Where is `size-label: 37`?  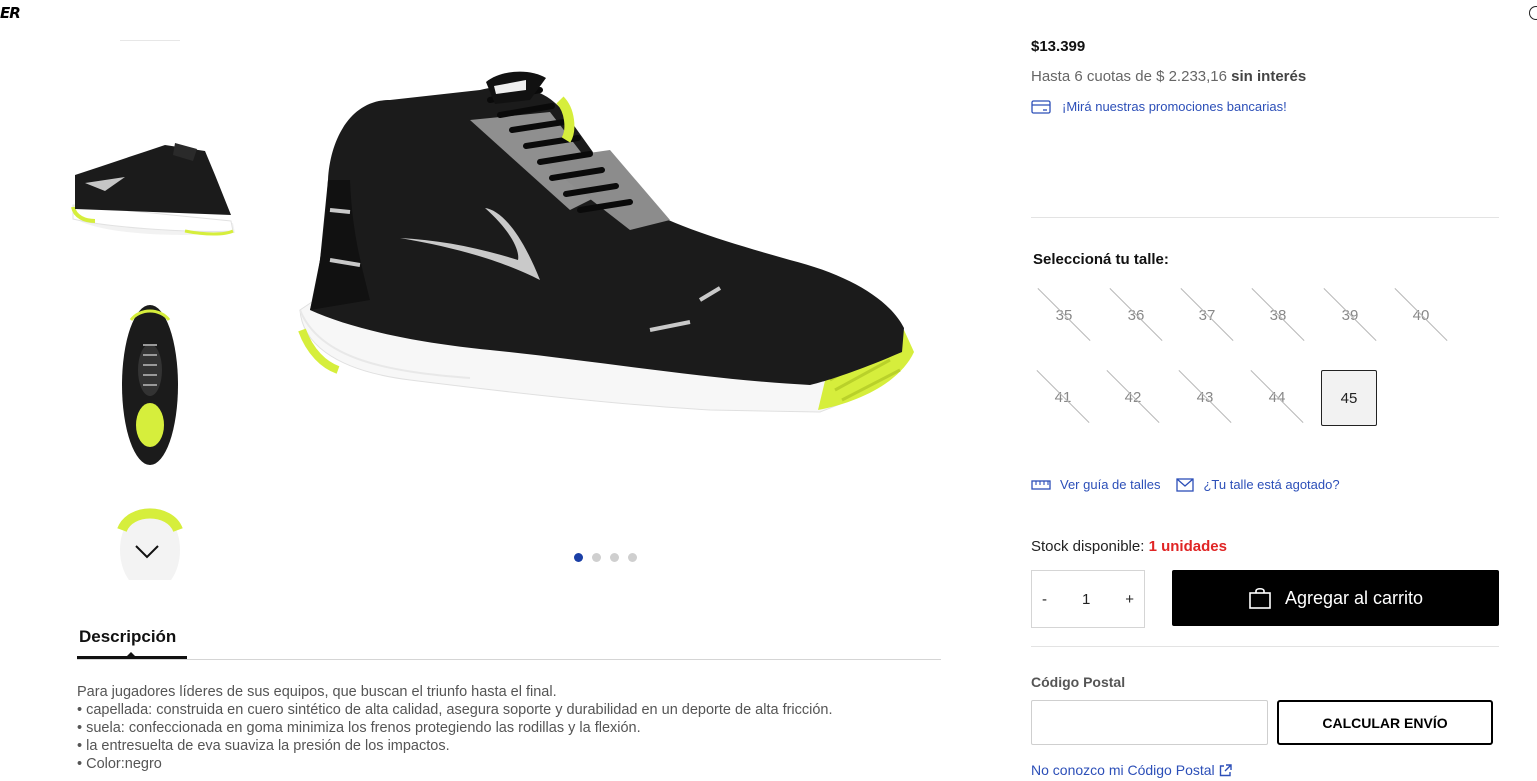
size-label: 37 is located at coordinates (1207, 315).